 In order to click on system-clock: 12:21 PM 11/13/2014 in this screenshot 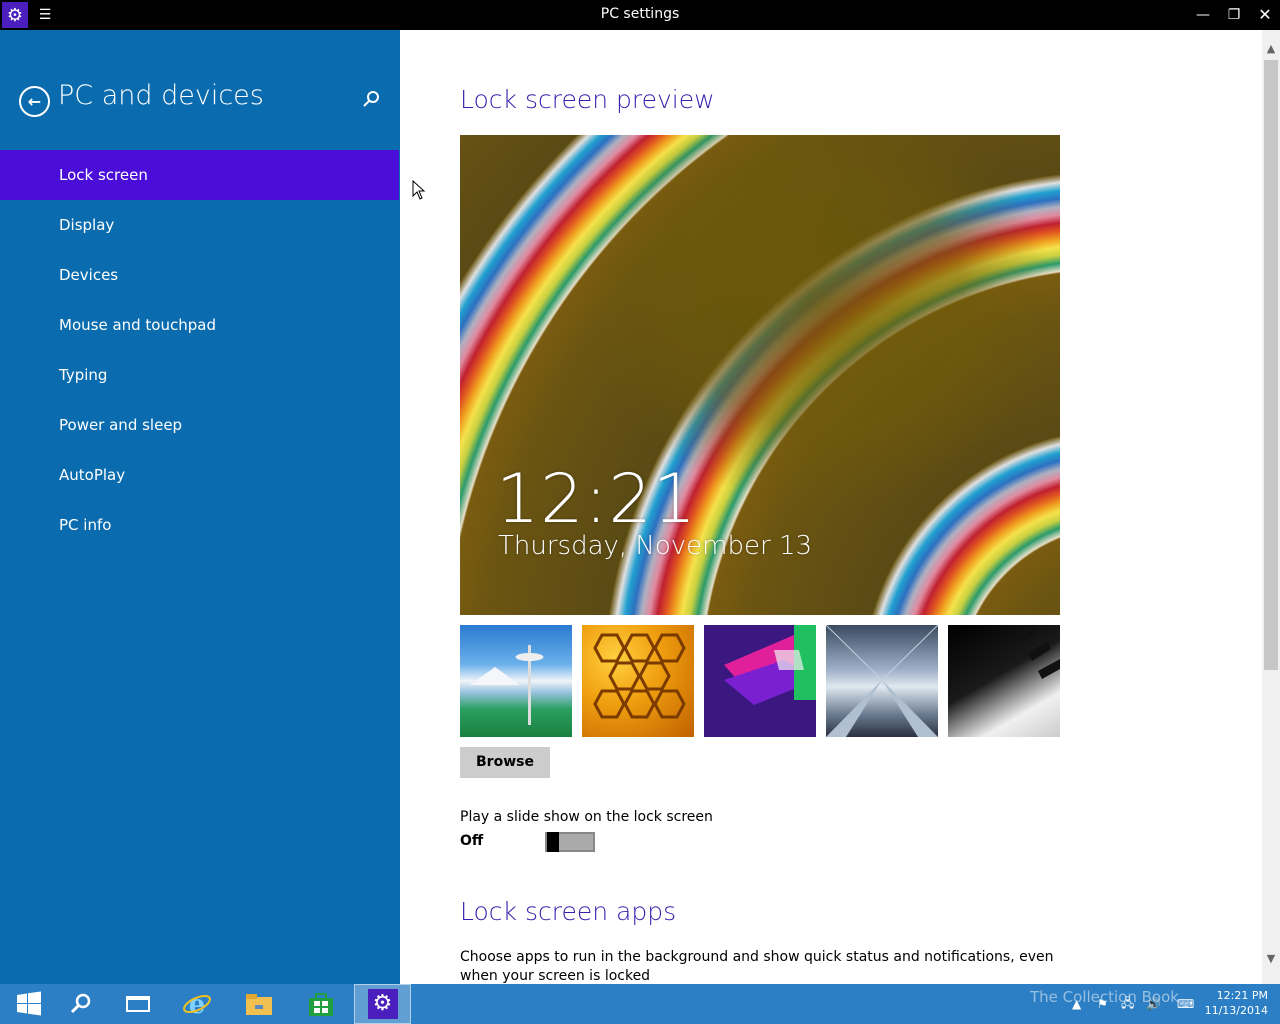, I will do `click(1235, 1003)`.